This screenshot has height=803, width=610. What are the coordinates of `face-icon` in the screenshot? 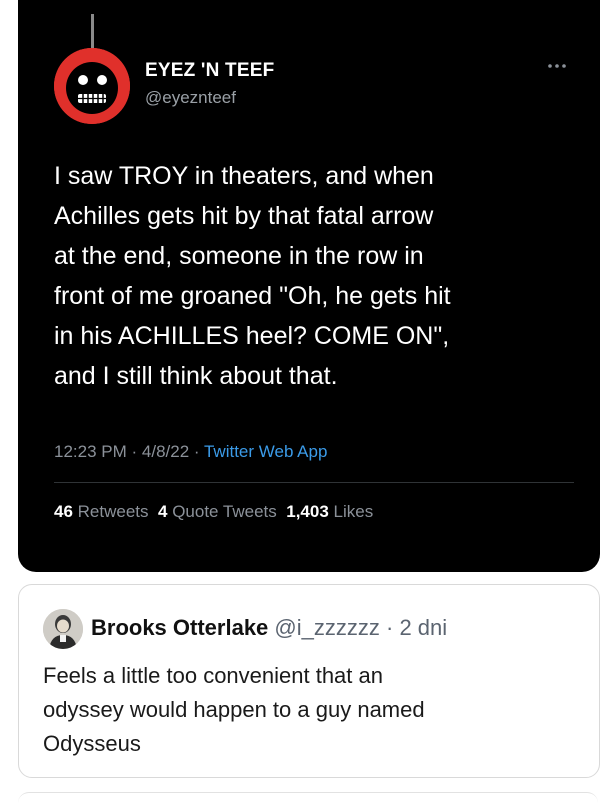 It's located at (92, 86).